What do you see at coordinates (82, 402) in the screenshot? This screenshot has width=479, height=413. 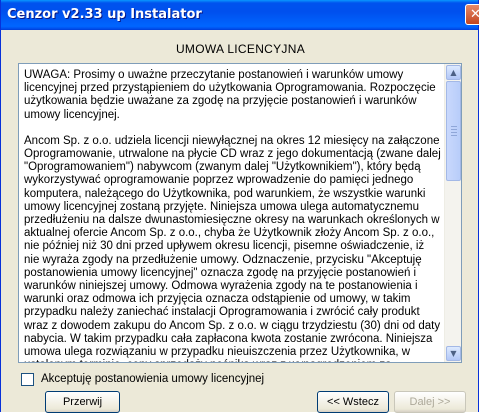 I see `cancel-button: Przerwij` at bounding box center [82, 402].